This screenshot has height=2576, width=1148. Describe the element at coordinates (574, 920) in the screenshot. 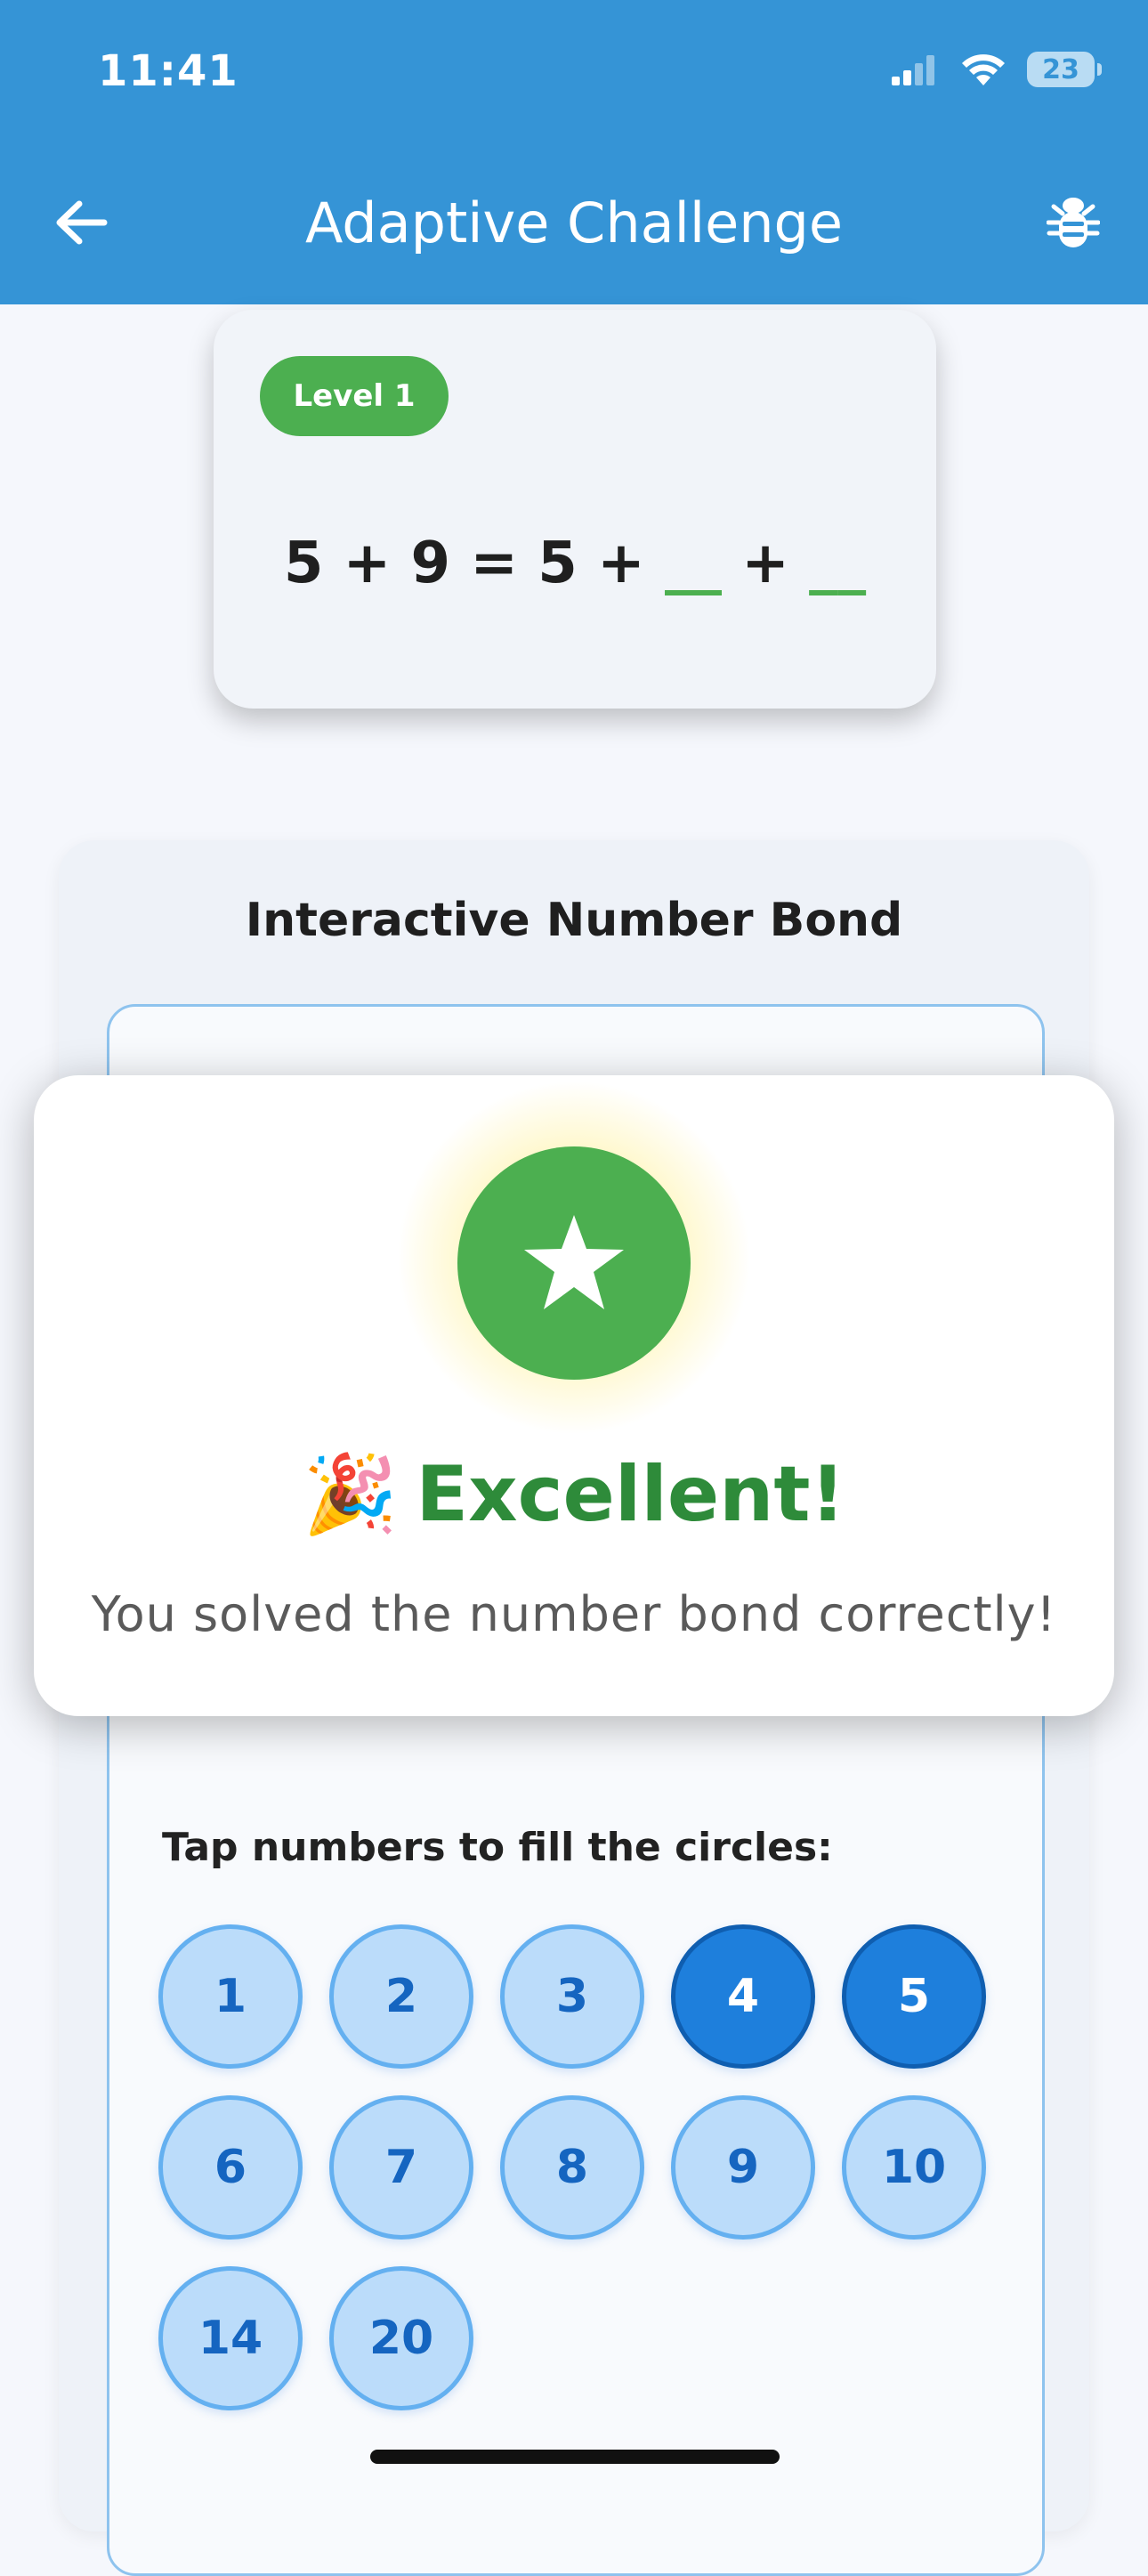

I see `number-bond-title: Interactive Number Bond` at that location.